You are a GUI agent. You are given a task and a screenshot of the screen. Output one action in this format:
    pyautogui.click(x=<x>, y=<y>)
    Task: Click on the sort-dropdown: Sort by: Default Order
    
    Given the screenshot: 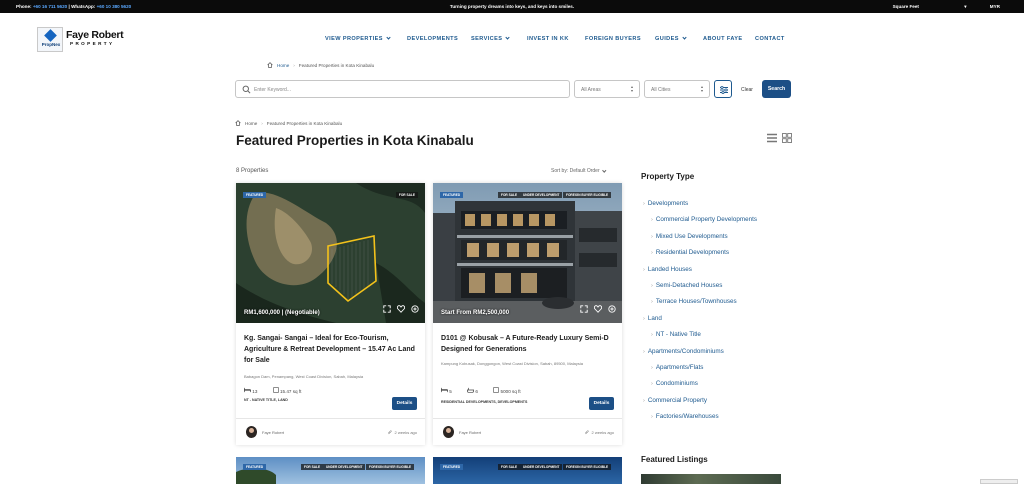 What is the action you would take?
    pyautogui.click(x=578, y=170)
    